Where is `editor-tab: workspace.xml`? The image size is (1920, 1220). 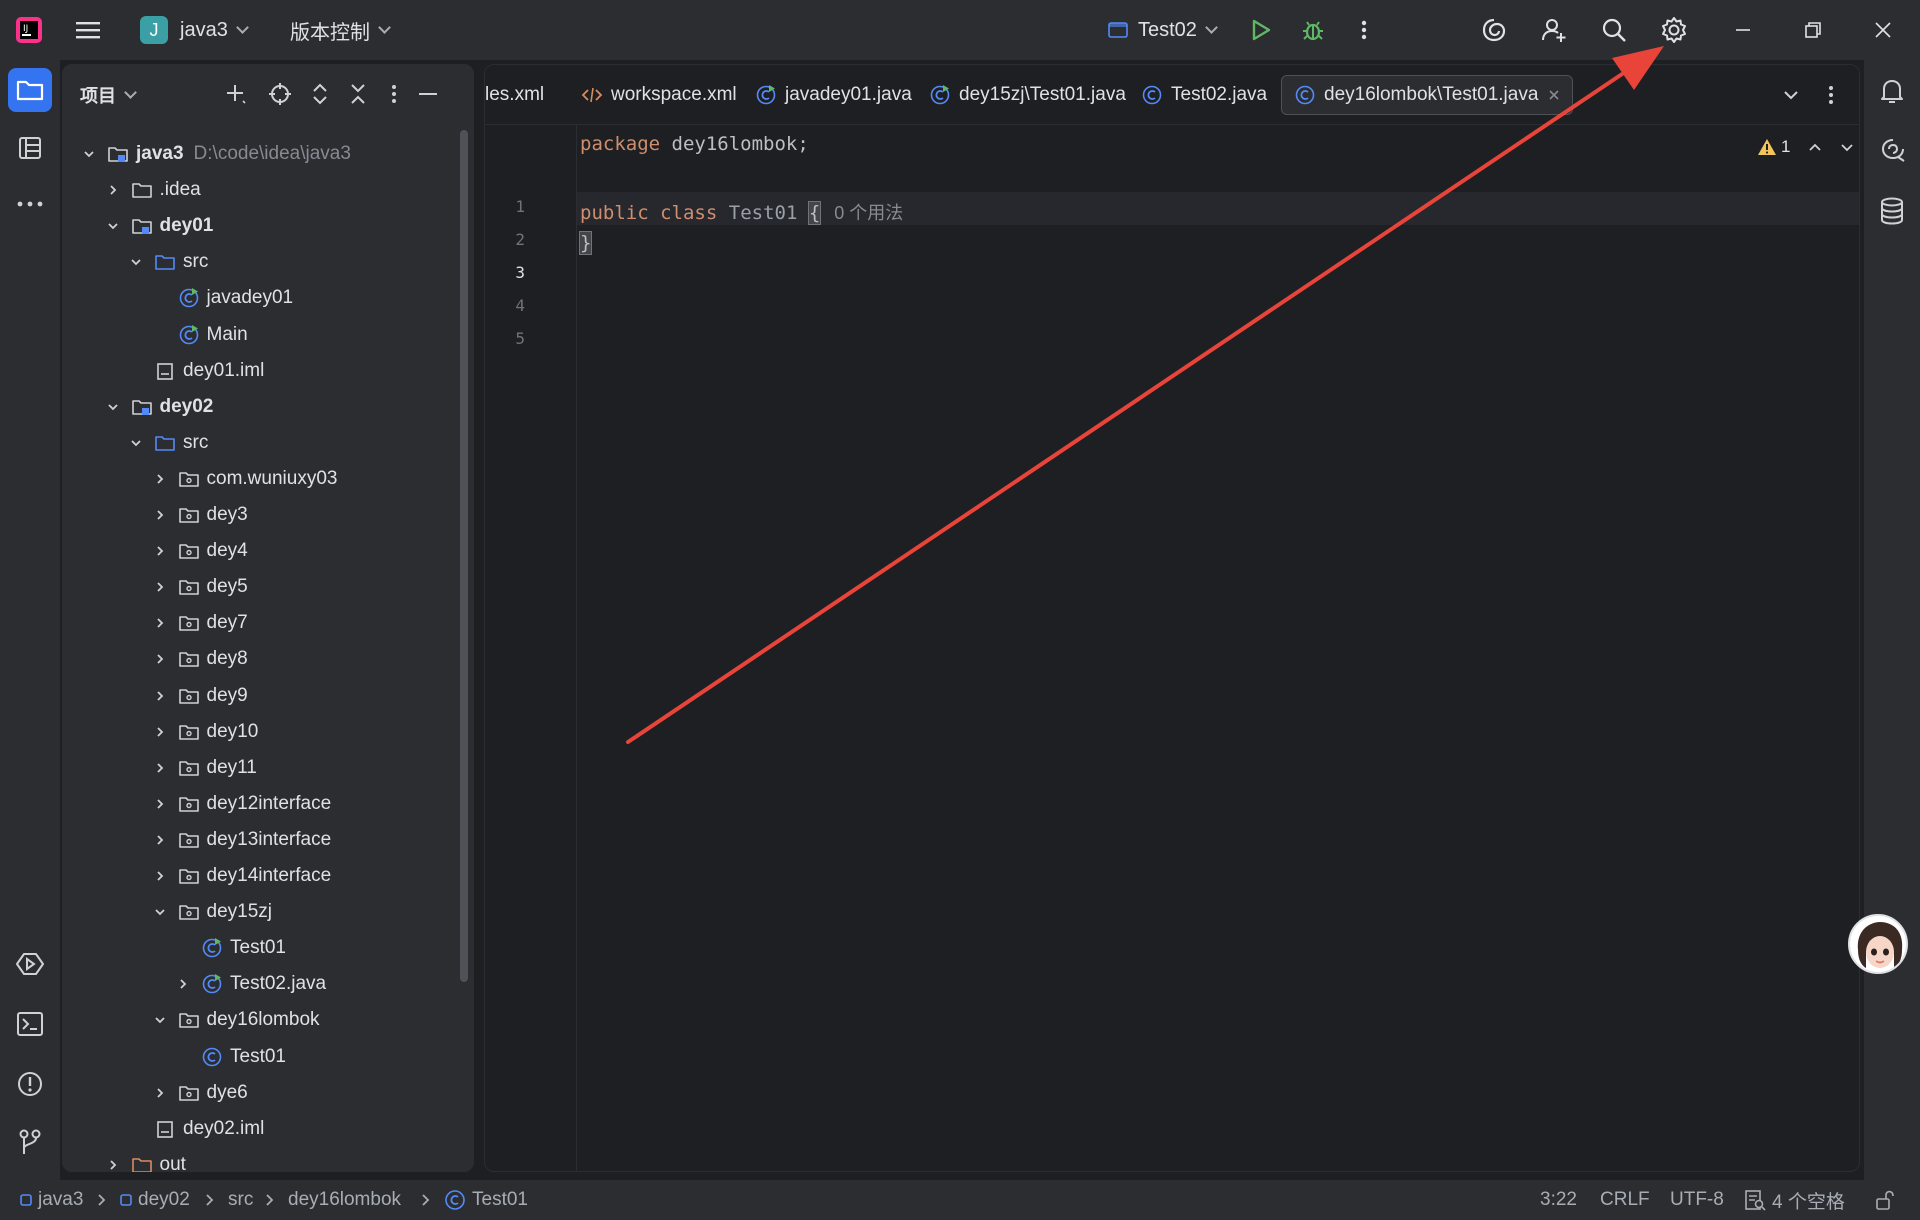
editor-tab: workspace.xml is located at coordinates (659, 95).